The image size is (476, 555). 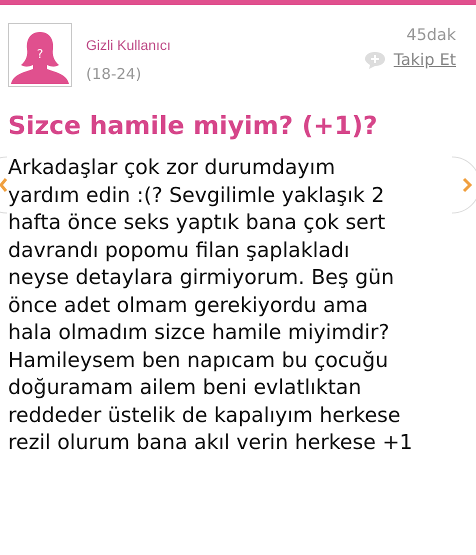 What do you see at coordinates (199, 360) in the screenshot?
I see `question-text-line: Hamileysem ben napıcam bu çocuğu` at bounding box center [199, 360].